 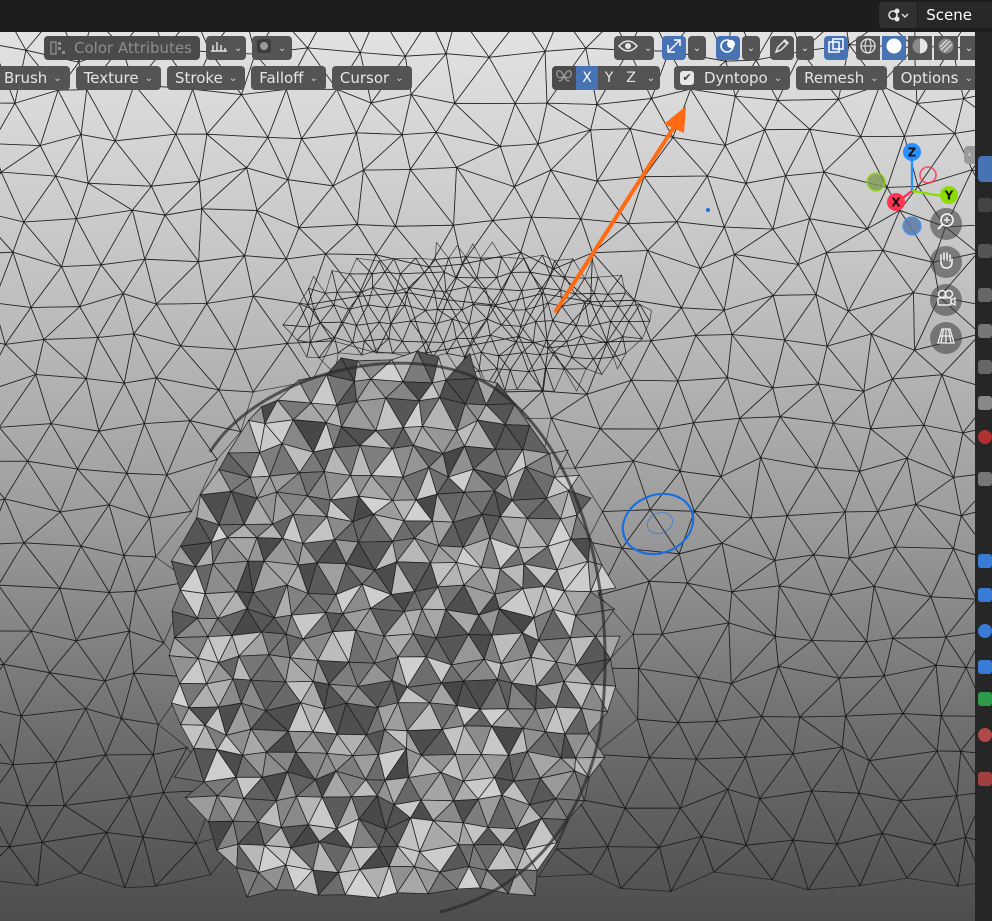 I want to click on gizmo-z-label: Z, so click(x=912, y=153).